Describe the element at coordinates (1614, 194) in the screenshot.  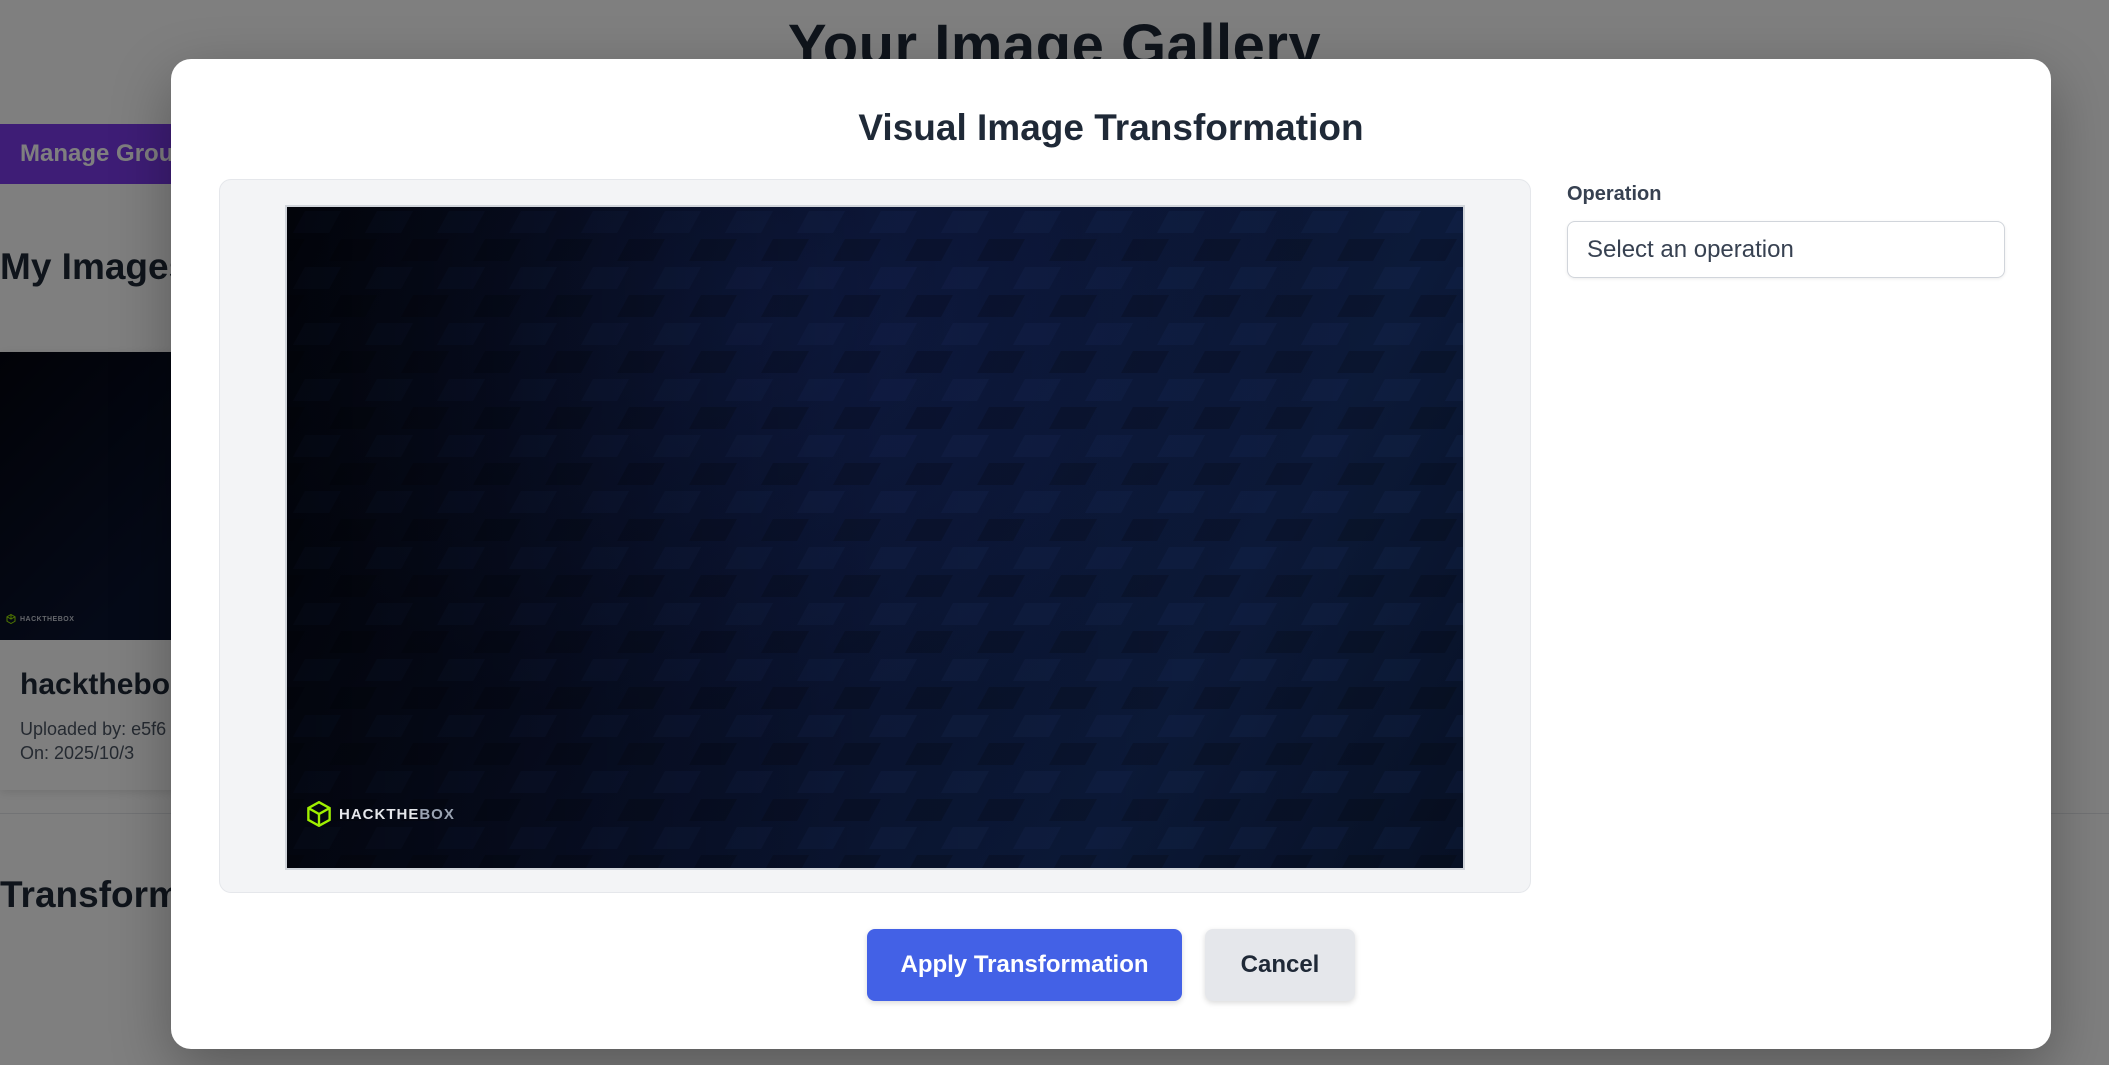
I see `operation-label: Operation` at that location.